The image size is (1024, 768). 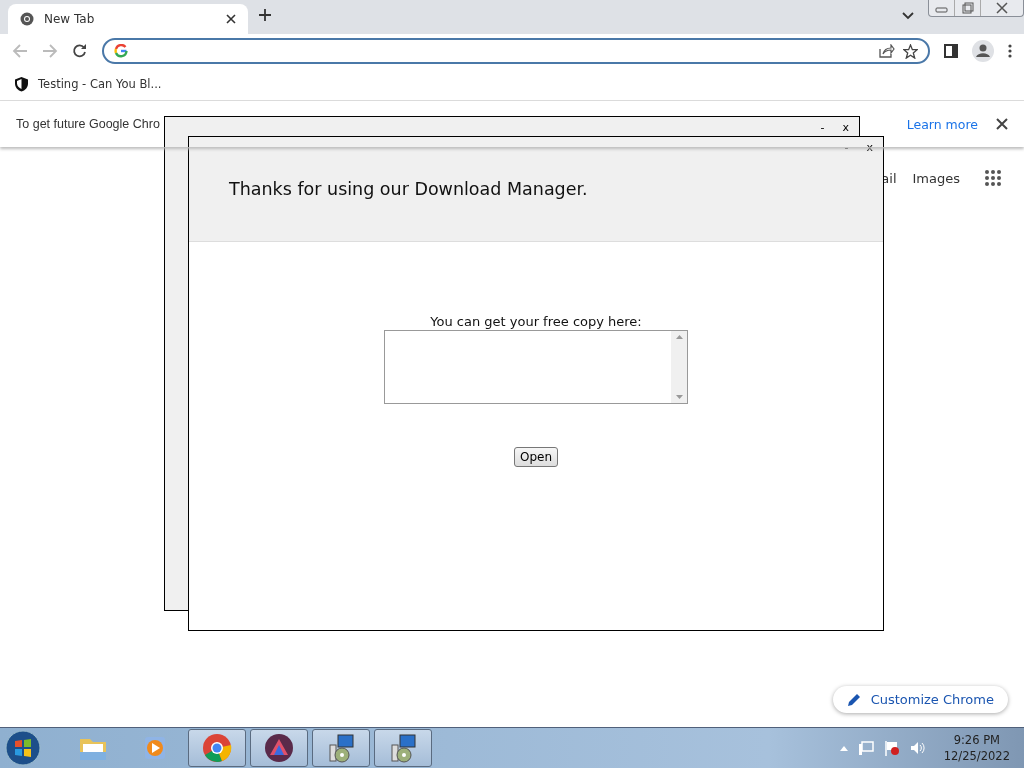 I want to click on menu-icon, so click(x=1010, y=51).